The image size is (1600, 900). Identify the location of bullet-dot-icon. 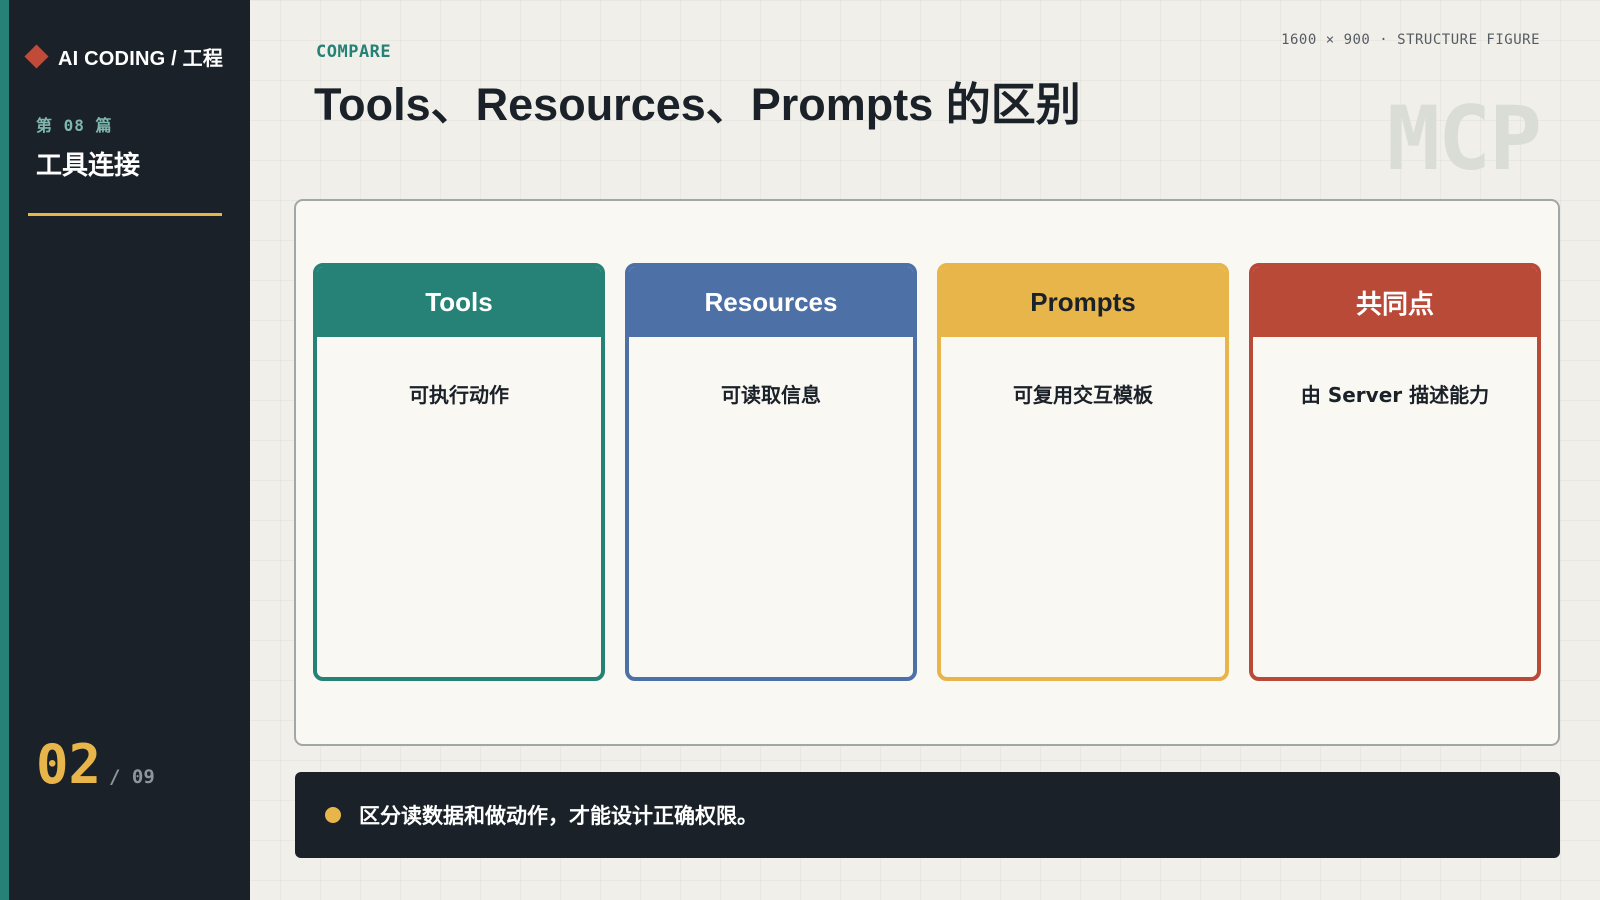
(333, 815).